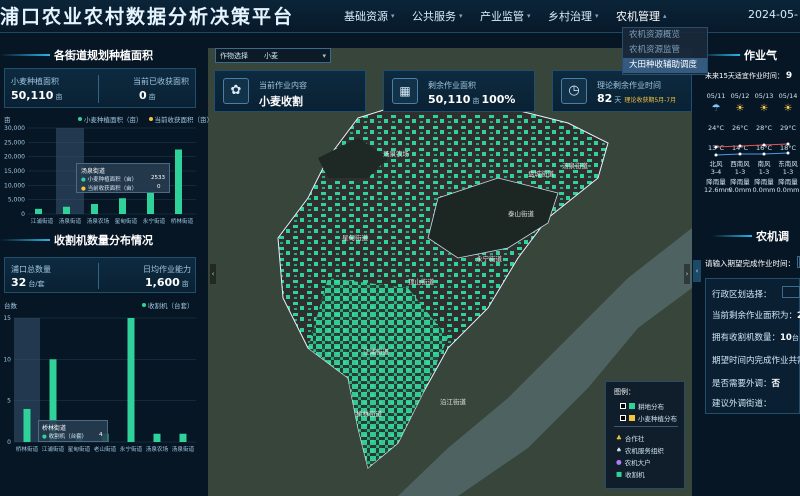 This screenshot has width=800, height=496. Describe the element at coordinates (648, 418) in the screenshot. I see `legend-item-wheat: 小麦种植分布` at that location.